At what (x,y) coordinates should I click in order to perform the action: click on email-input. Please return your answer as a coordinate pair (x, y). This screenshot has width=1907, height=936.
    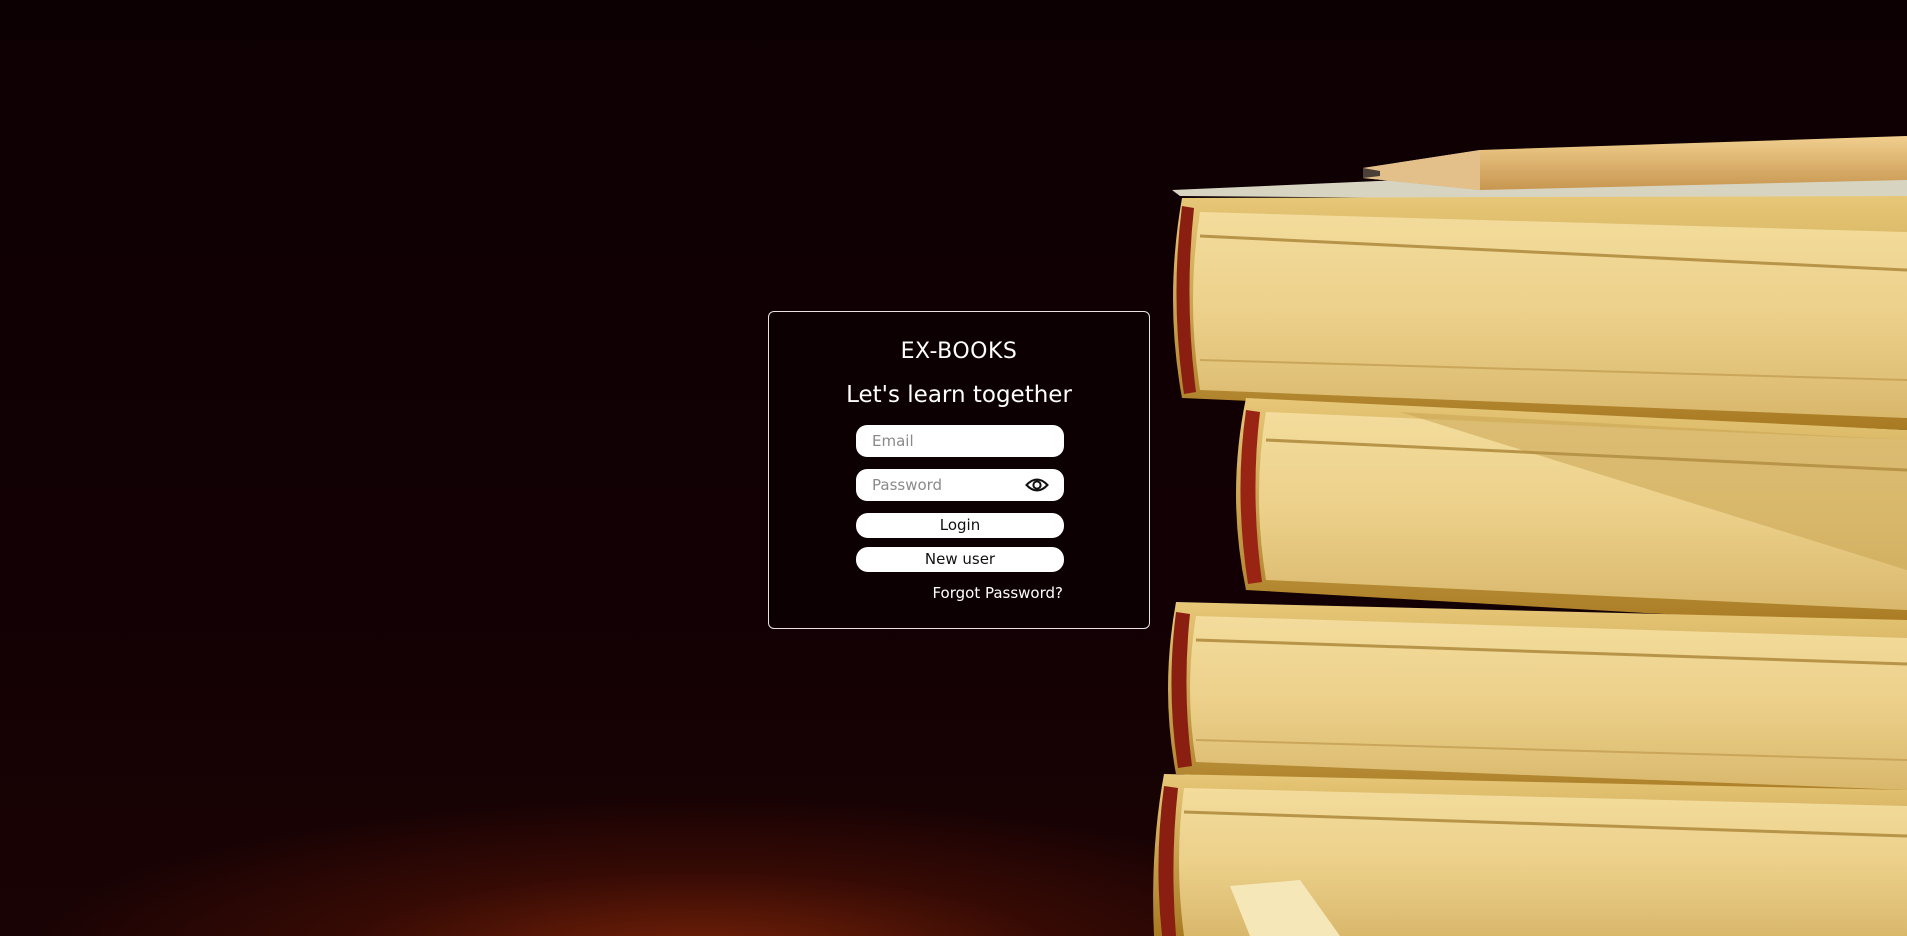
    Looking at the image, I should click on (960, 441).